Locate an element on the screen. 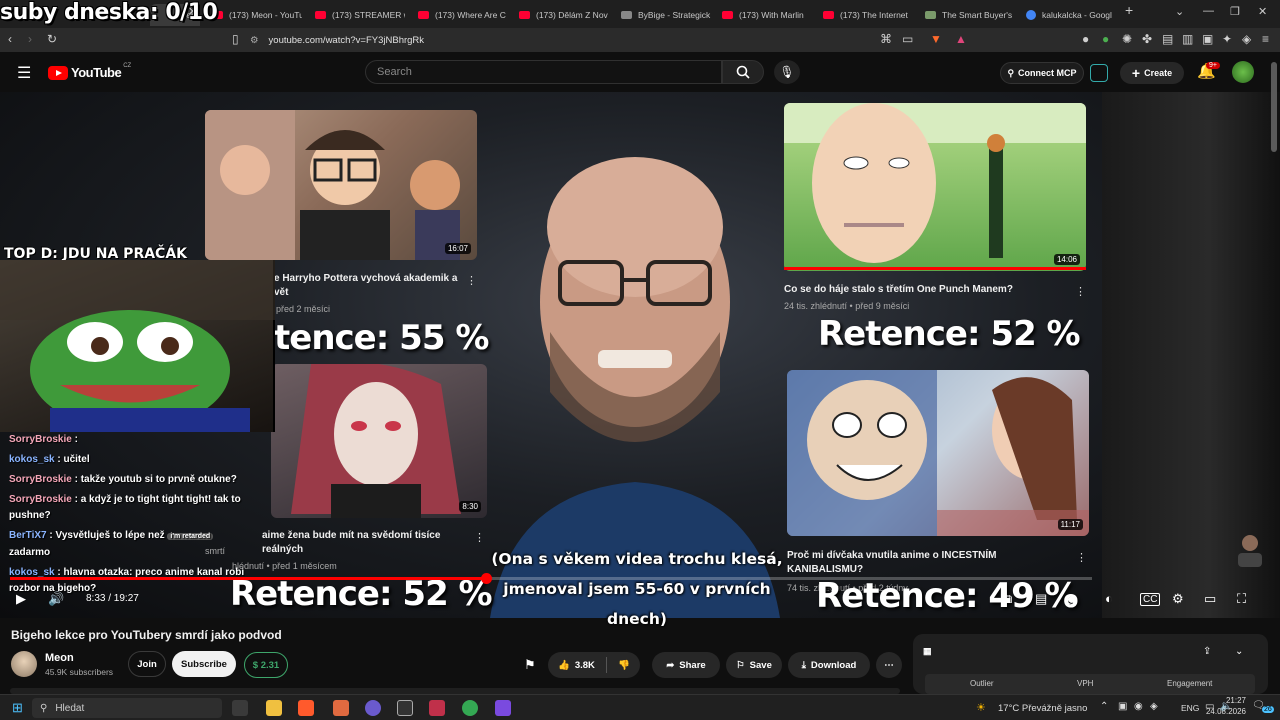 Image resolution: width=1280 pixels, height=720 pixels. youtube-logo: YouTube CZ is located at coordinates (89, 71).